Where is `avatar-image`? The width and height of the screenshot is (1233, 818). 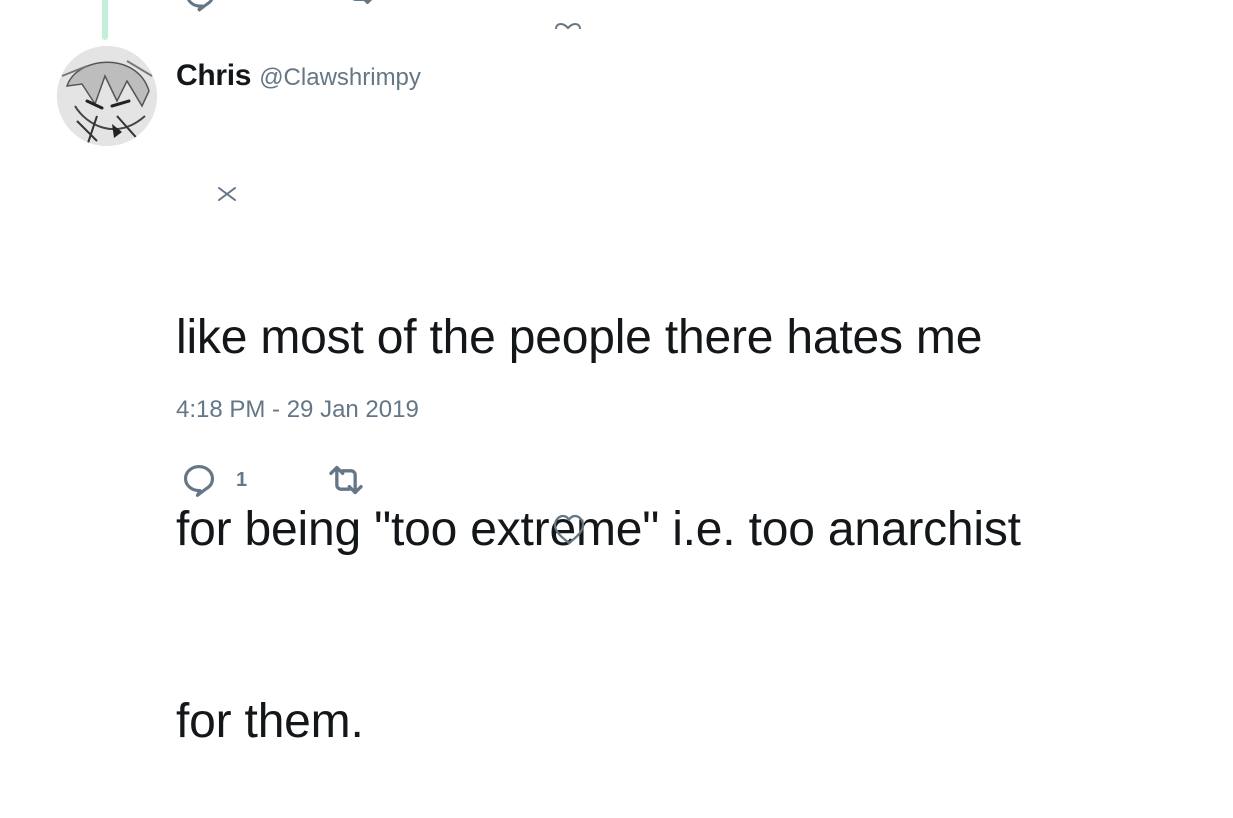
avatar-image is located at coordinates (107, 96).